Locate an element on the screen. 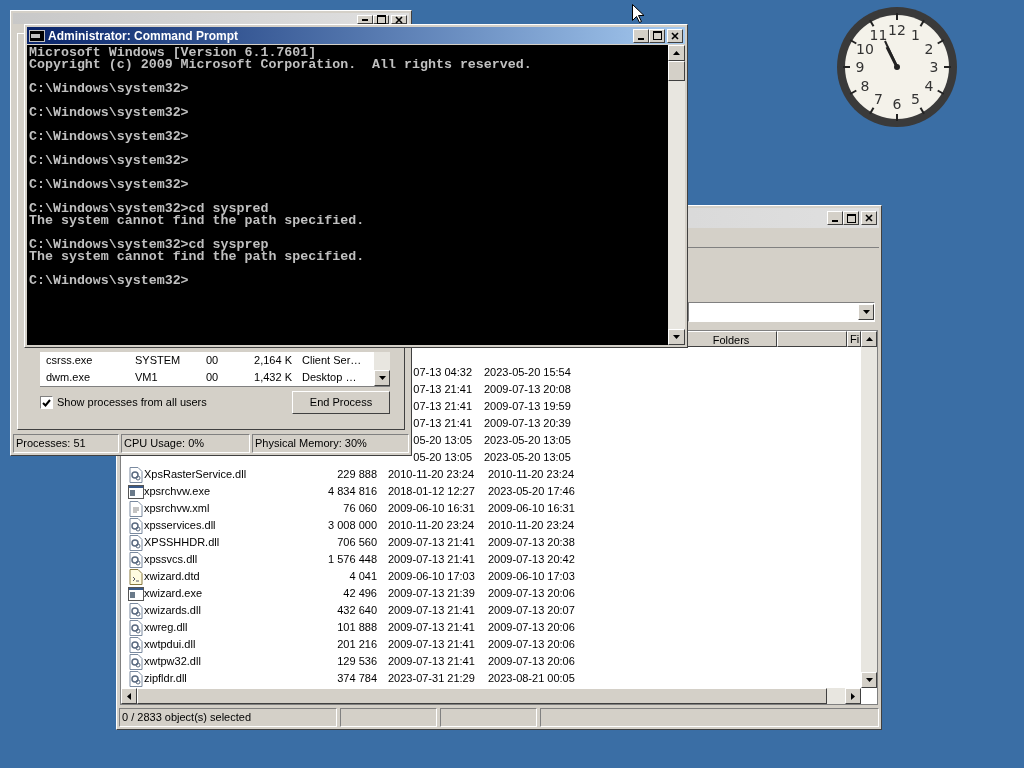 This screenshot has width=1024, height=768. file-size: 129 536 is located at coordinates (356, 661).